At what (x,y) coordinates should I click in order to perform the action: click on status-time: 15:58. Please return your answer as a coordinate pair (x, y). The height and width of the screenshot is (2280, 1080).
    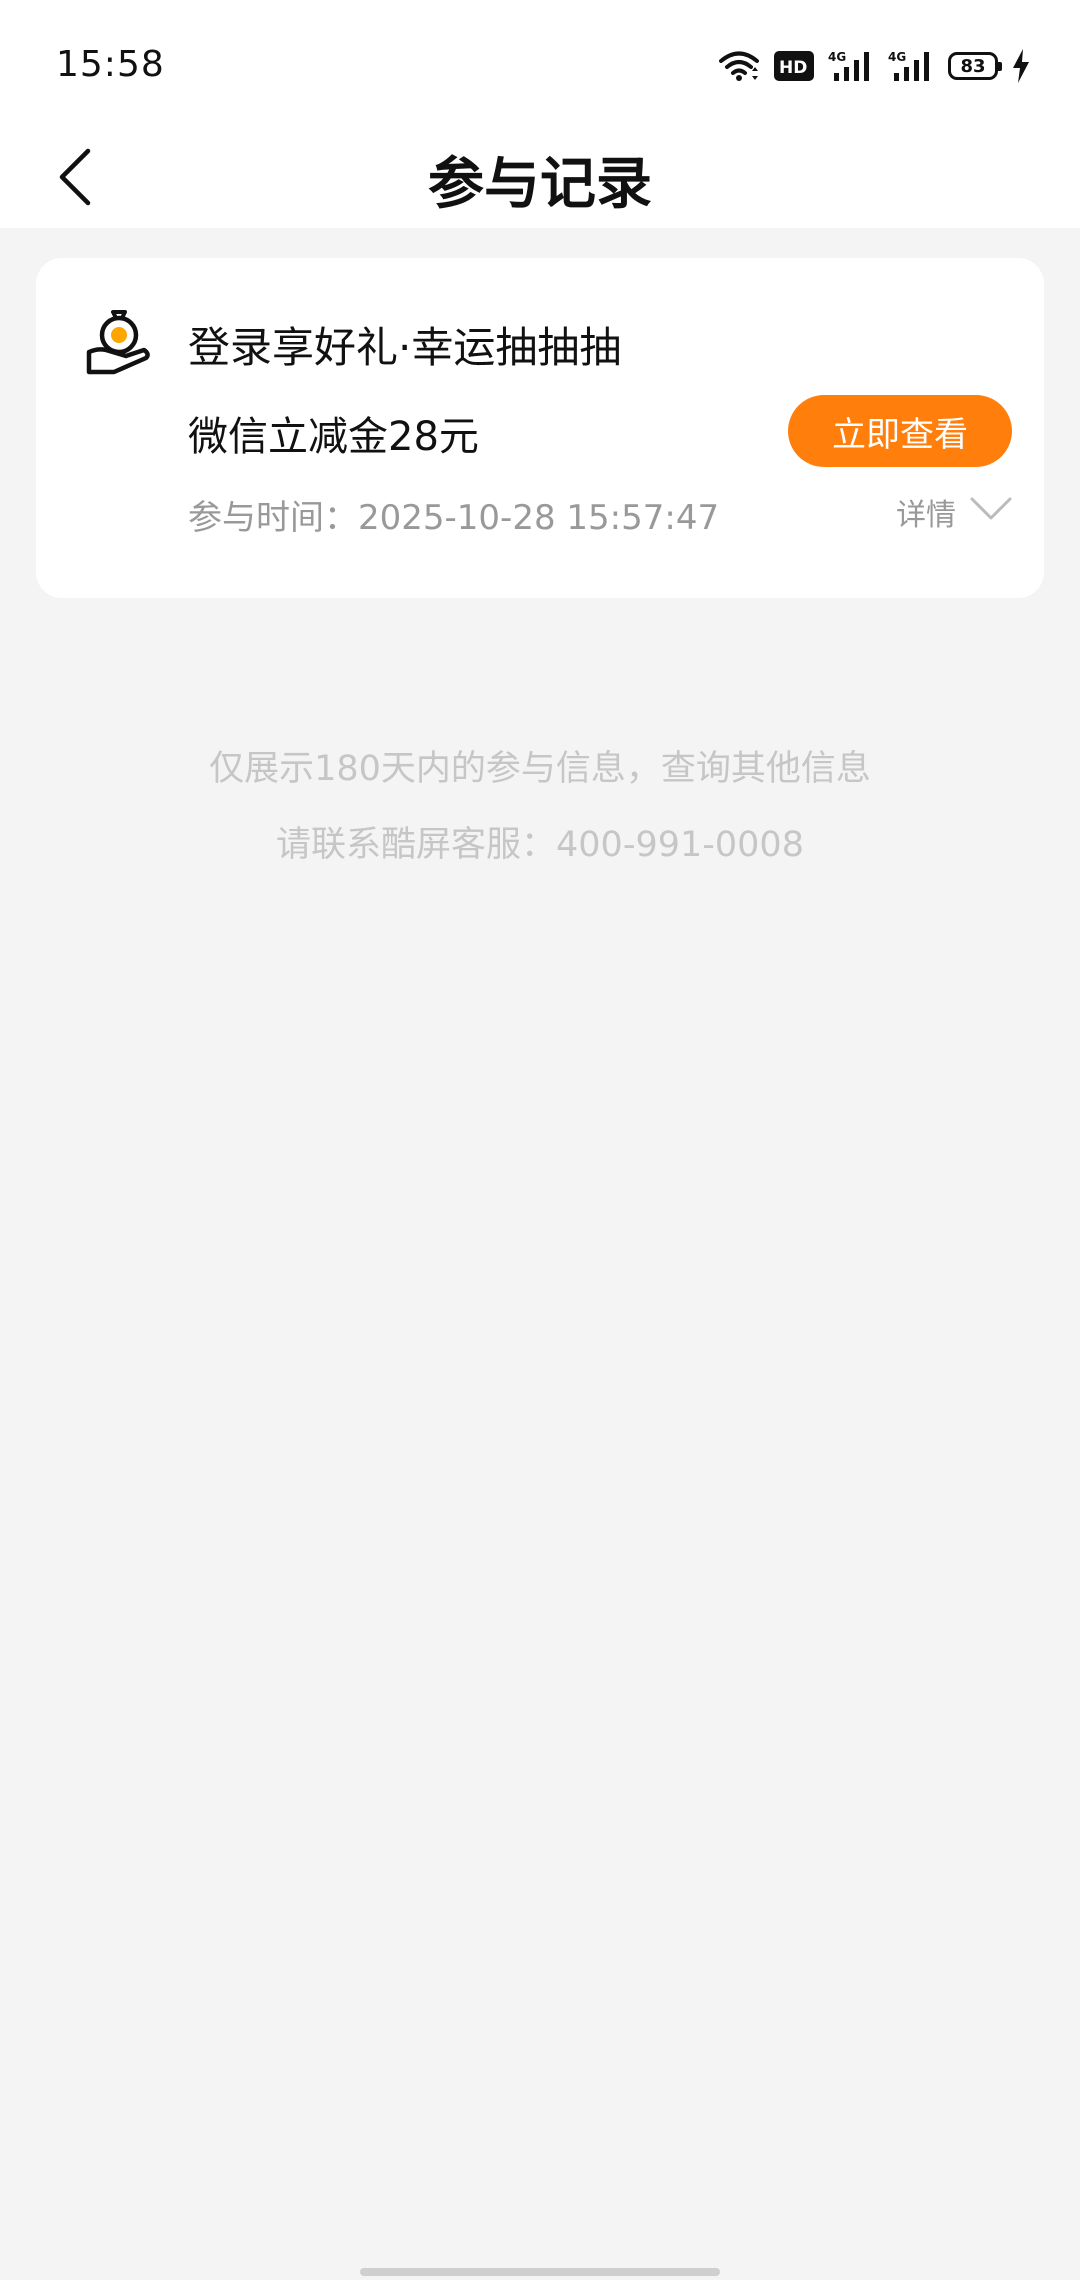
    Looking at the image, I should click on (110, 64).